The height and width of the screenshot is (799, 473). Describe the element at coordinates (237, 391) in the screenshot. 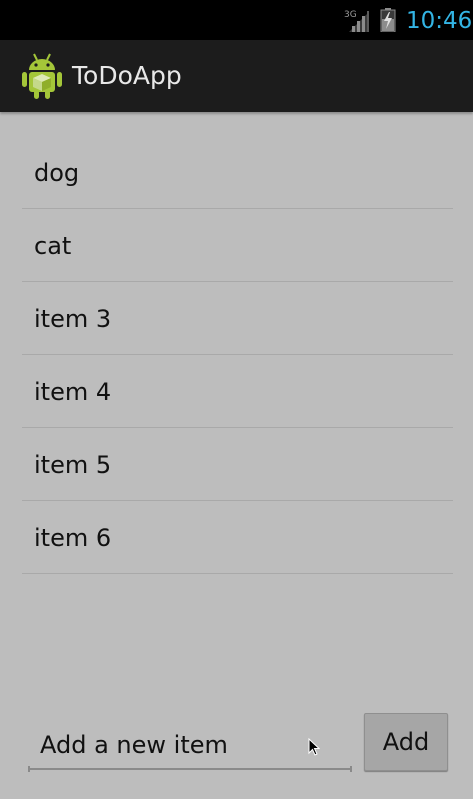

I see `list-item: item 4` at that location.